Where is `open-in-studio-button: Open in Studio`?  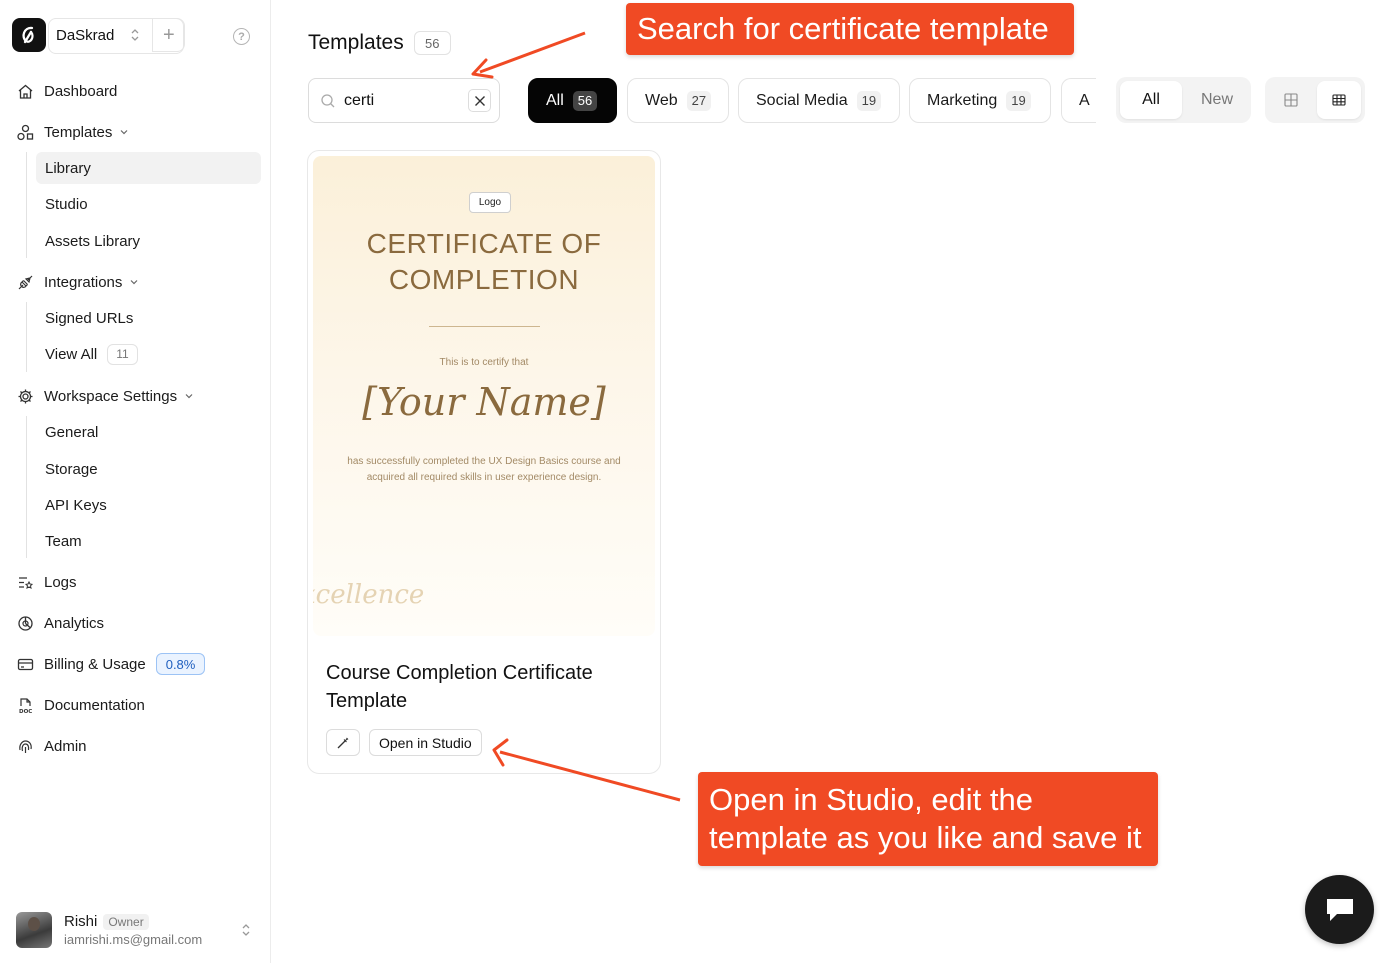
open-in-studio-button: Open in Studio is located at coordinates (425, 742).